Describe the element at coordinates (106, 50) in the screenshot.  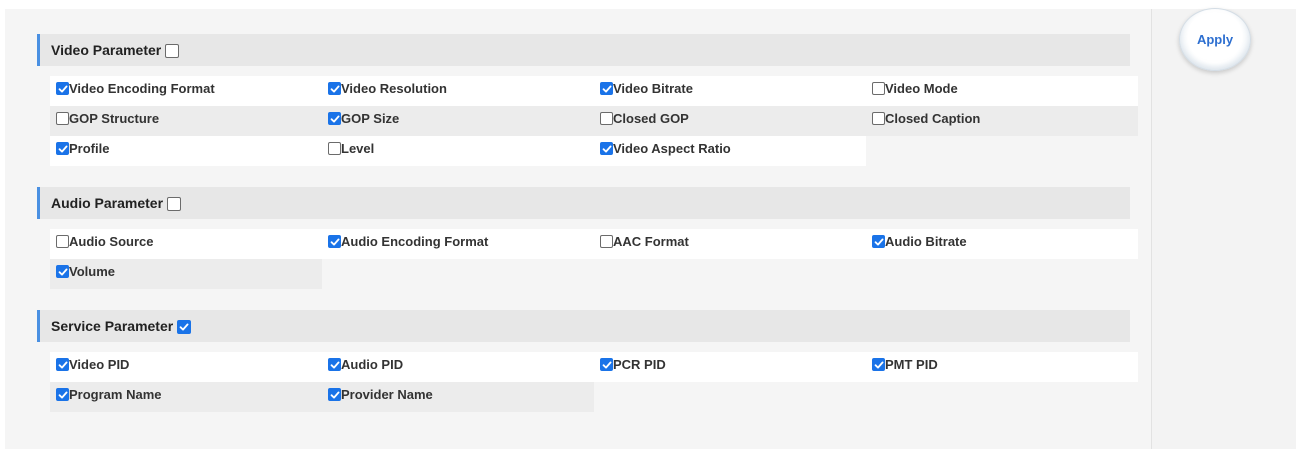
I see `section-title-video: Video Parameter` at that location.